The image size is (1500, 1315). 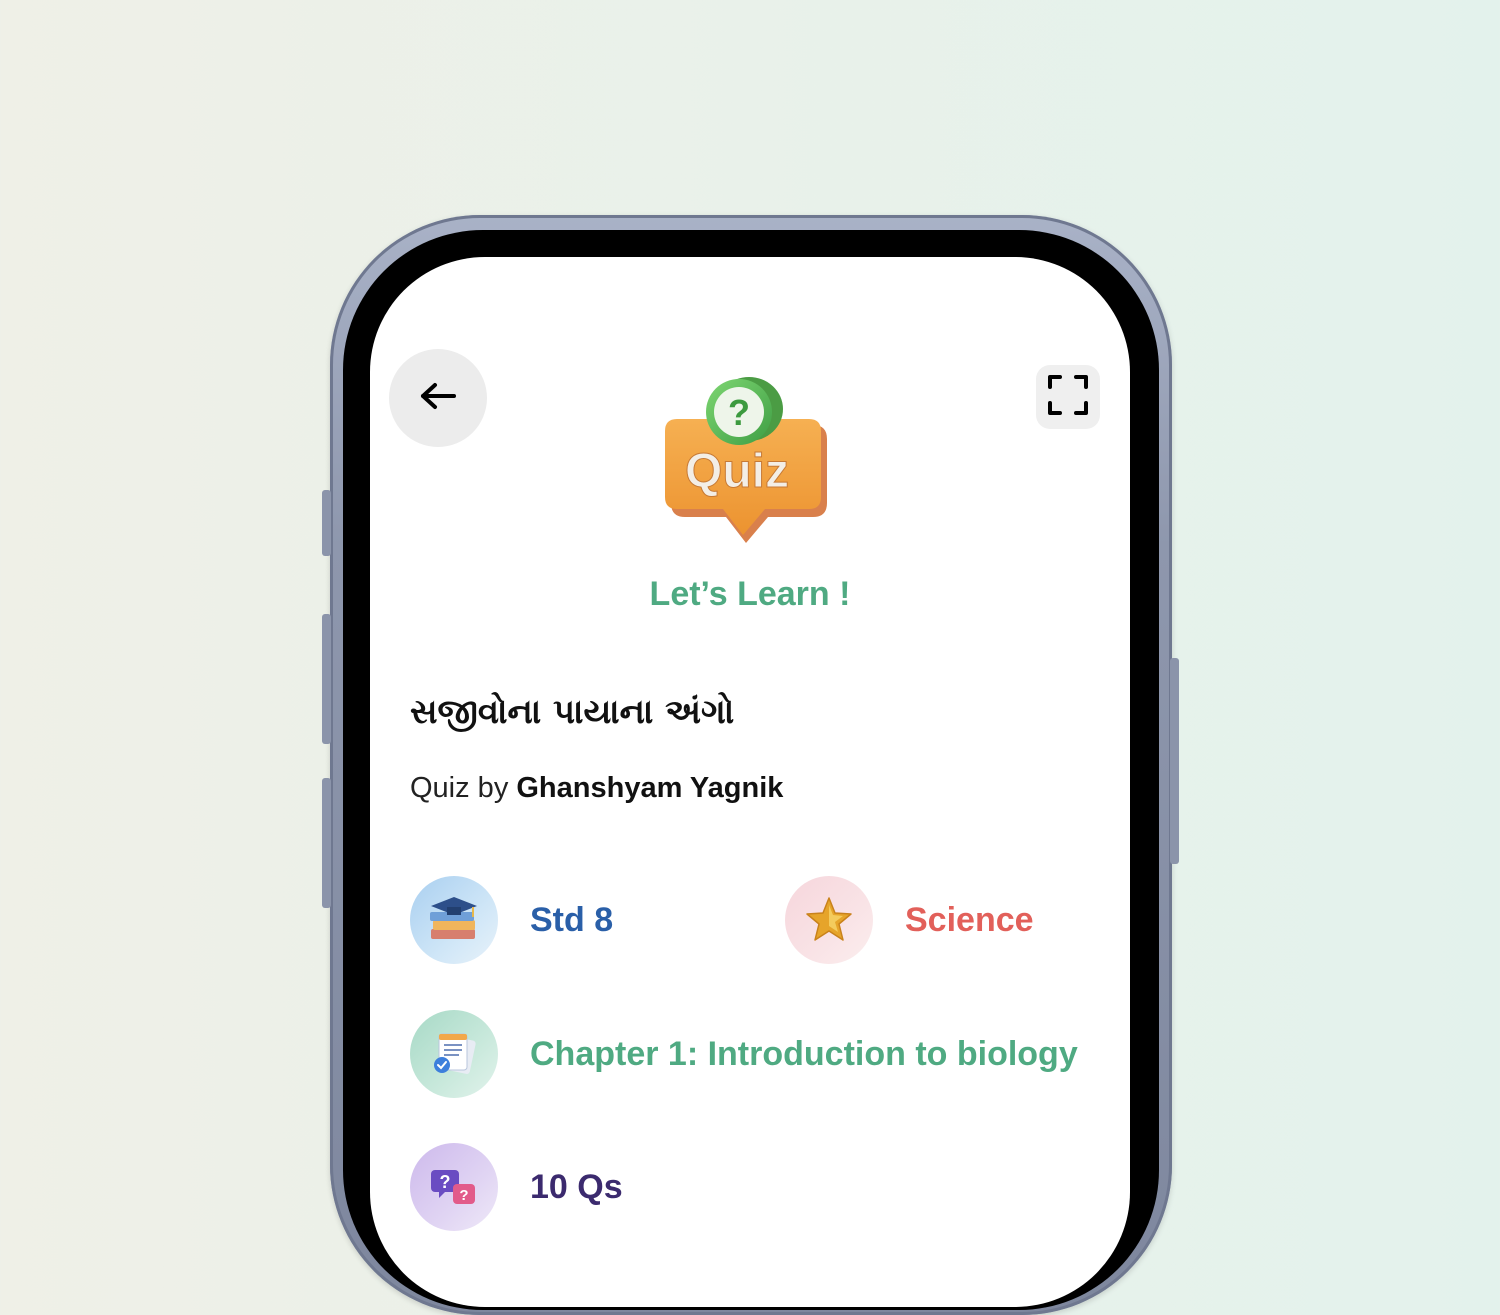 I want to click on subject-info: Science, so click(x=909, y=920).